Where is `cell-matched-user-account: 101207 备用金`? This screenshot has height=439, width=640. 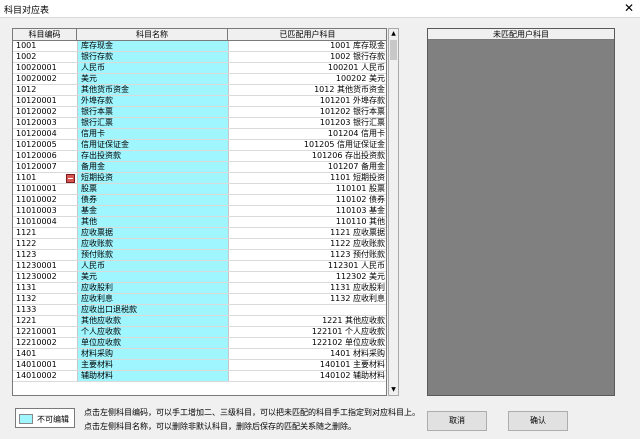
cell-matched-user-account: 101207 备用金 is located at coordinates (307, 167).